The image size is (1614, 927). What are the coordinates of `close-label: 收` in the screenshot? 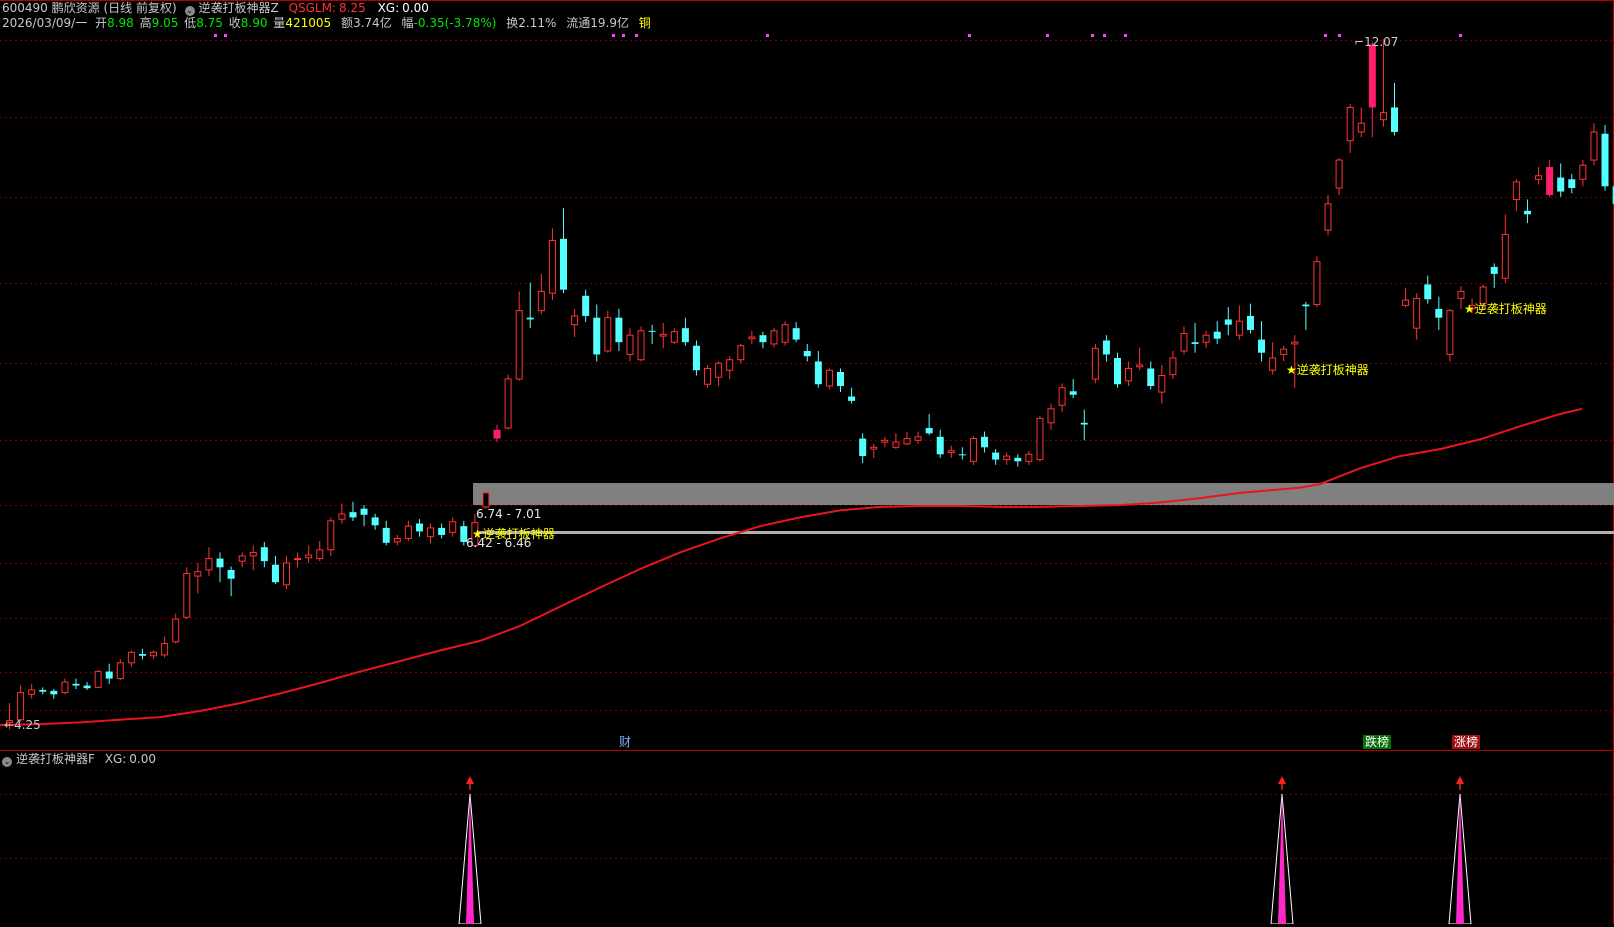 It's located at (234, 23).